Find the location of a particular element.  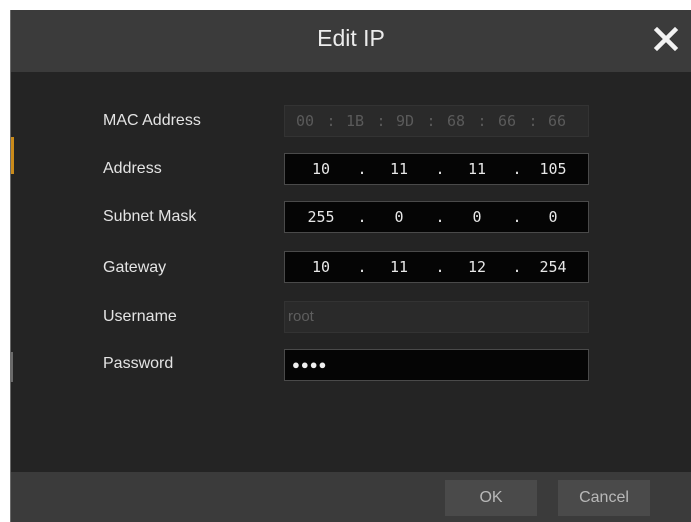

username-field: root is located at coordinates (436, 317).